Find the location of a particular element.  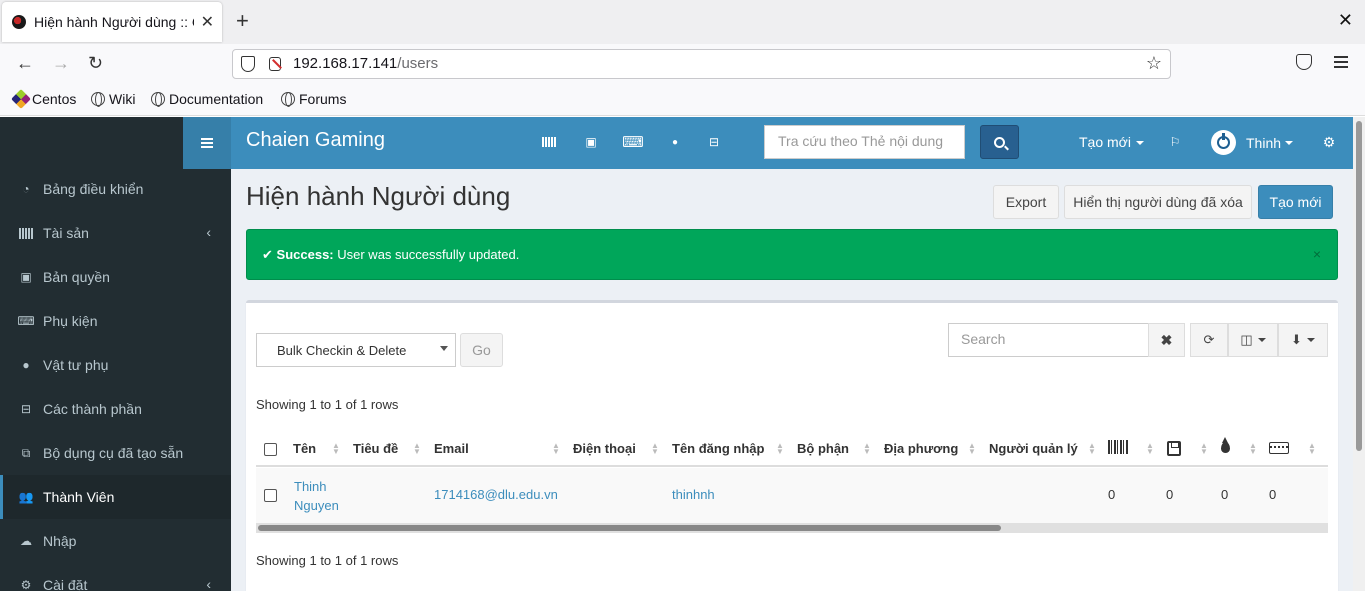

table-search-input: Search is located at coordinates (1048, 340).